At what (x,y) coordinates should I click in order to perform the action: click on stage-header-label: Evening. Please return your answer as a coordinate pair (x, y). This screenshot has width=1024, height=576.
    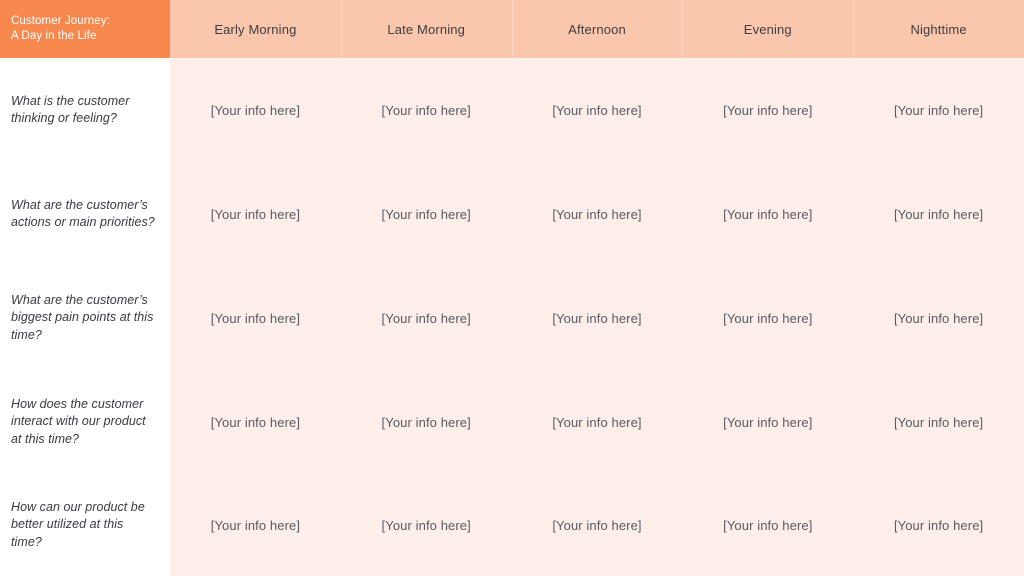
    Looking at the image, I should click on (767, 29).